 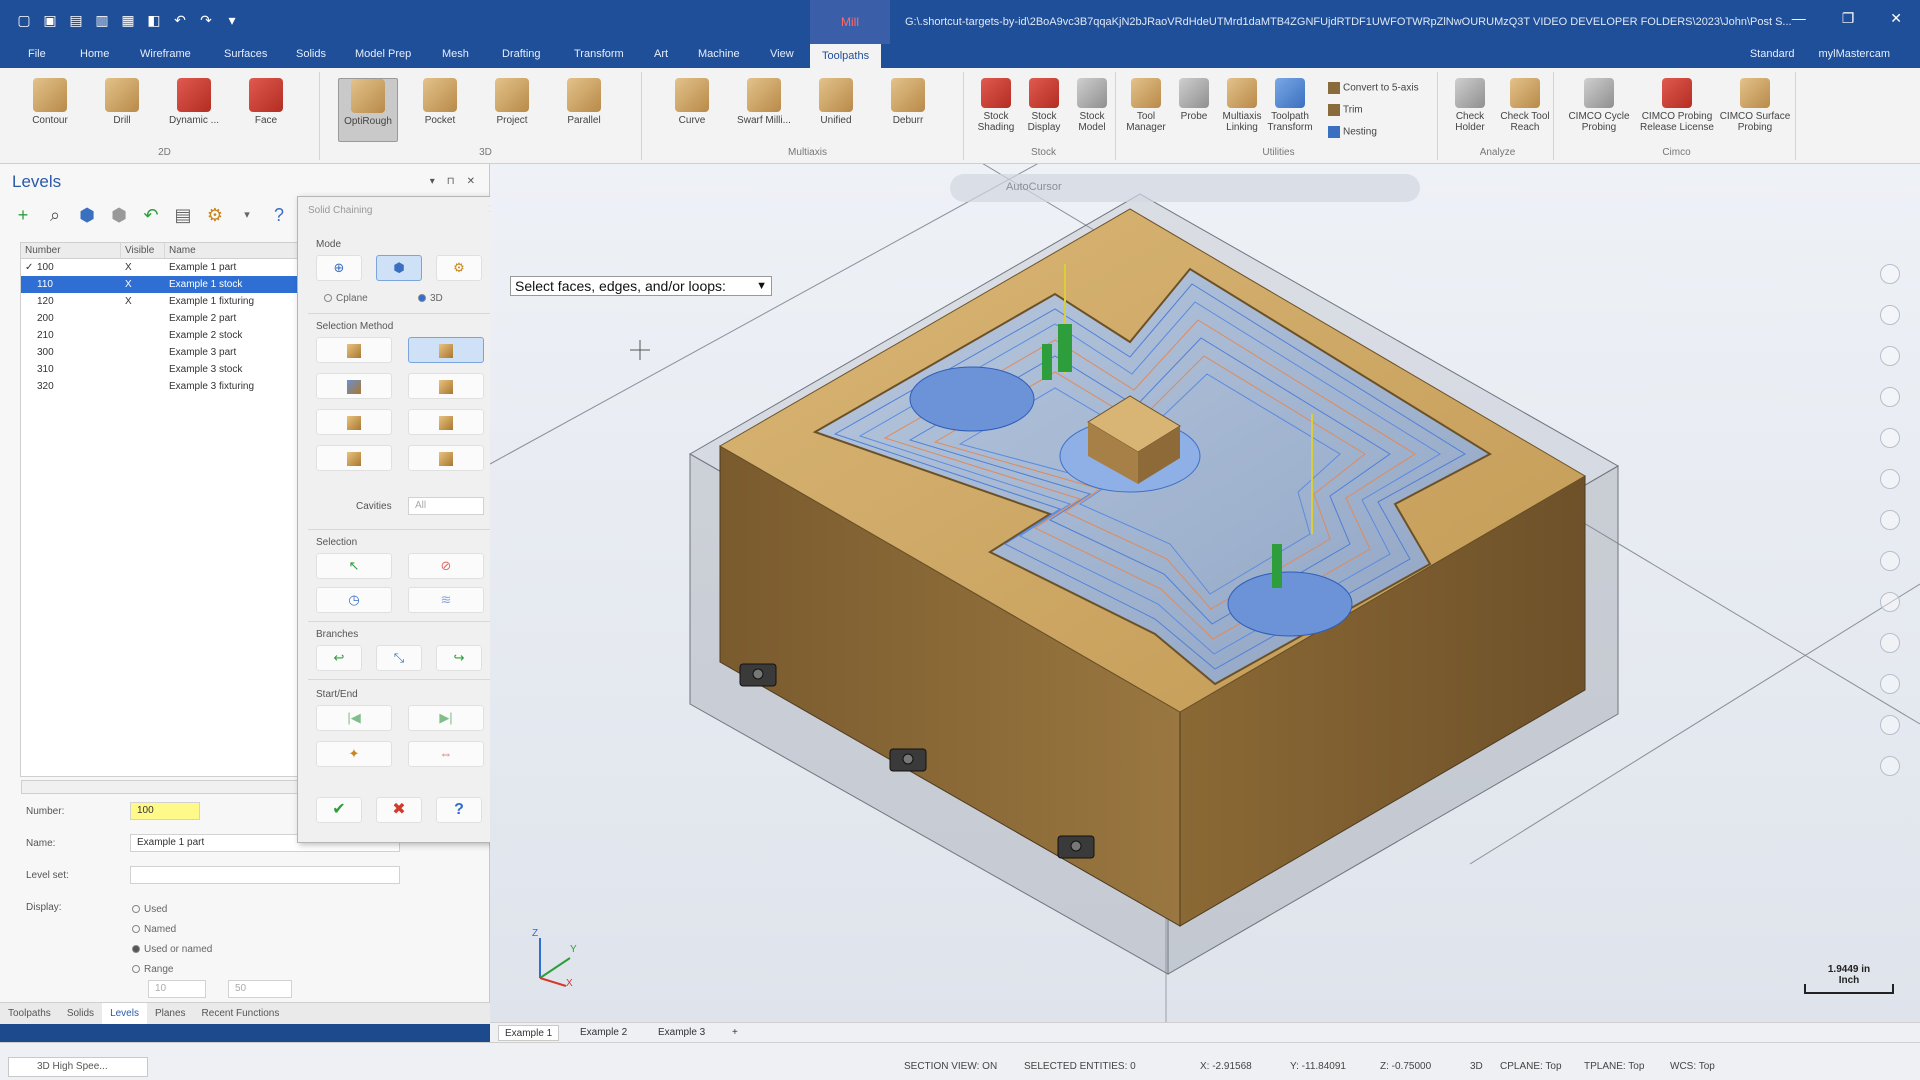 I want to click on save-as-icon: ▦, so click(x=128, y=20).